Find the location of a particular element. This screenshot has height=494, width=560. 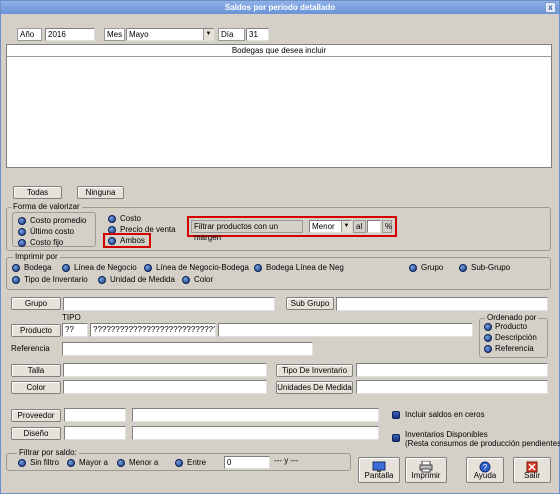

imprimir-grupo-label: Grupo is located at coordinates (432, 267).